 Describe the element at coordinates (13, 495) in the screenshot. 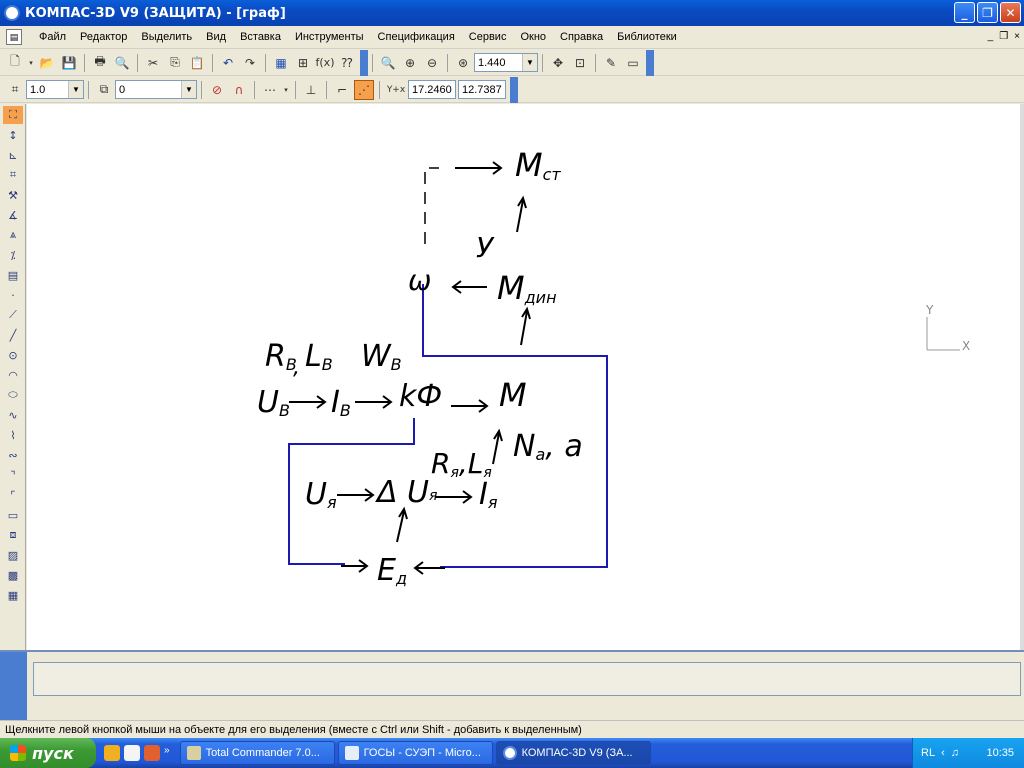

I see `fillet-icon: ⌜` at that location.